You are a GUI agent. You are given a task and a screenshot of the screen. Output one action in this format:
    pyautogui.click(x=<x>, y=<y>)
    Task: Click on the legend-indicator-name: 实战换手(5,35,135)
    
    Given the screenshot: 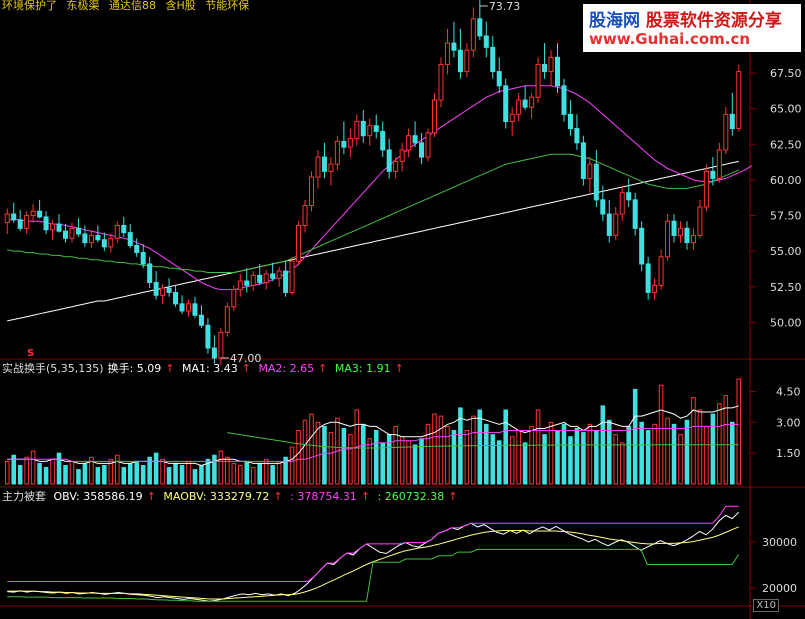 What is the action you would take?
    pyautogui.click(x=53, y=368)
    